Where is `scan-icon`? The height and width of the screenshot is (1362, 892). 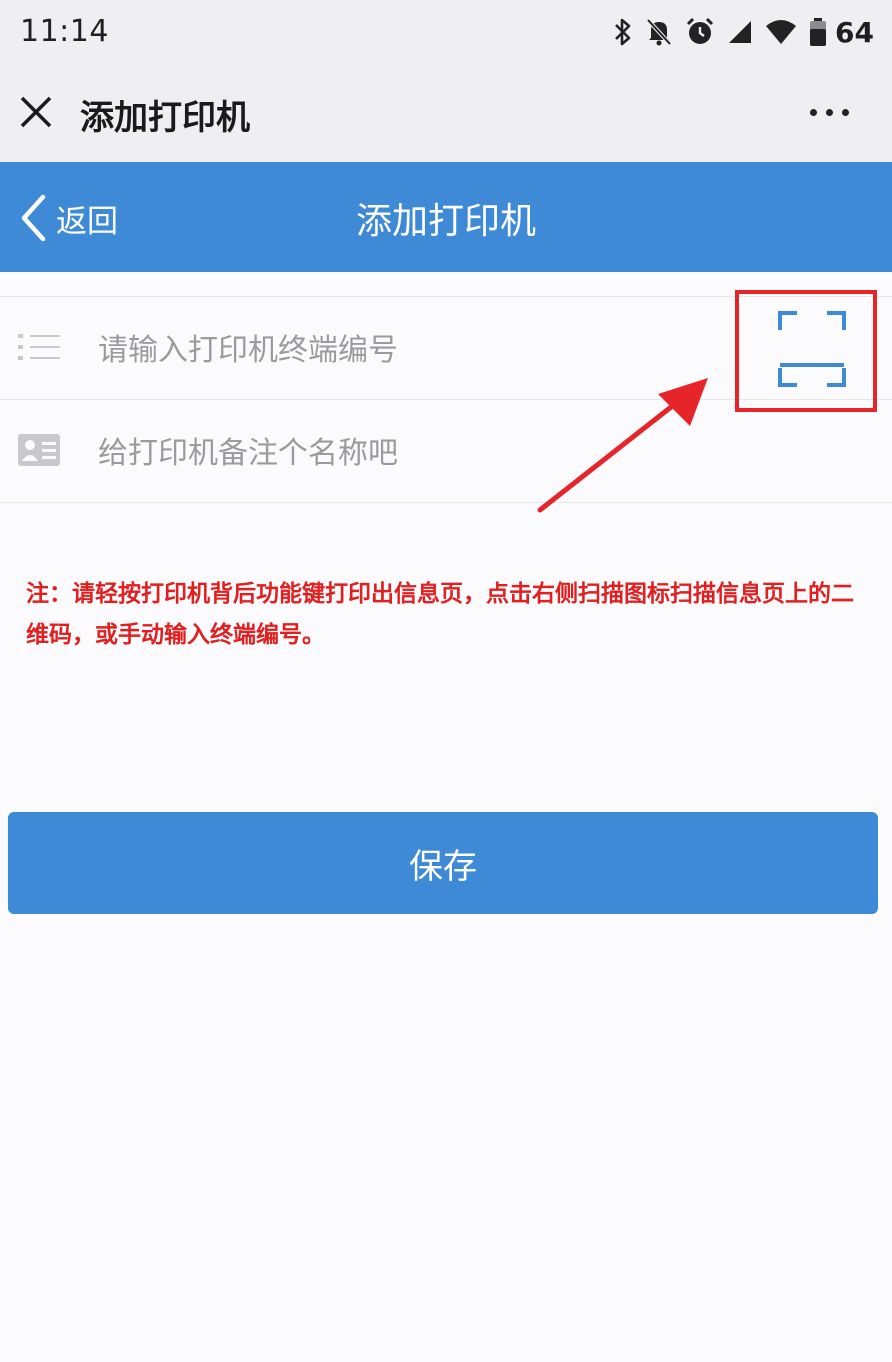 scan-icon is located at coordinates (812, 349).